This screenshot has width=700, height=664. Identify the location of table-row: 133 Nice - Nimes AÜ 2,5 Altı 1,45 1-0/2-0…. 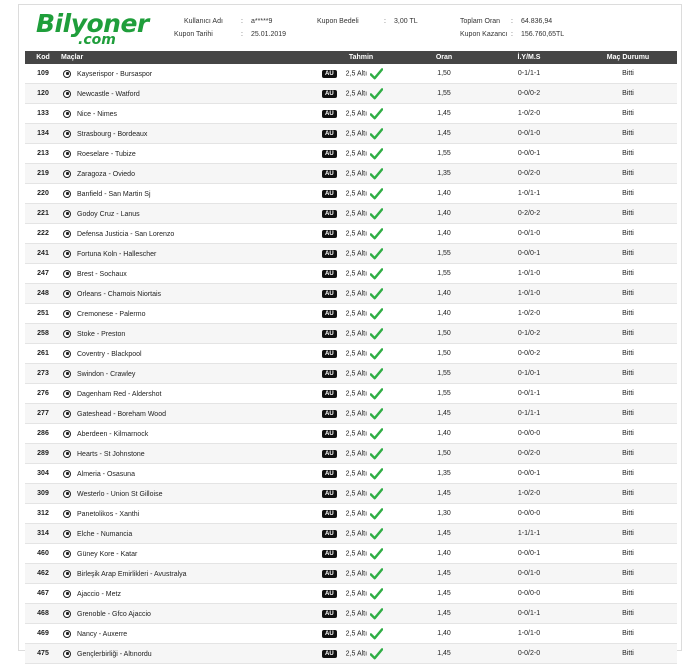
(351, 113).